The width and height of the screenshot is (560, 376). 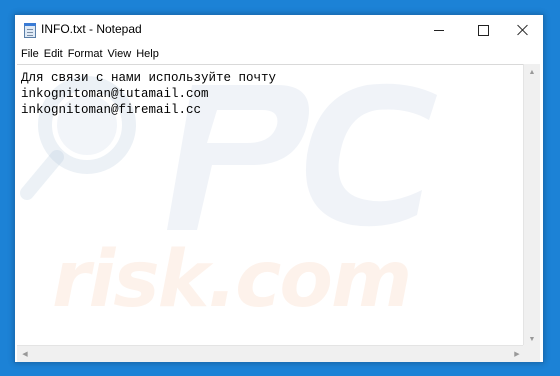 What do you see at coordinates (147, 54) in the screenshot?
I see `menu-help: Help` at bounding box center [147, 54].